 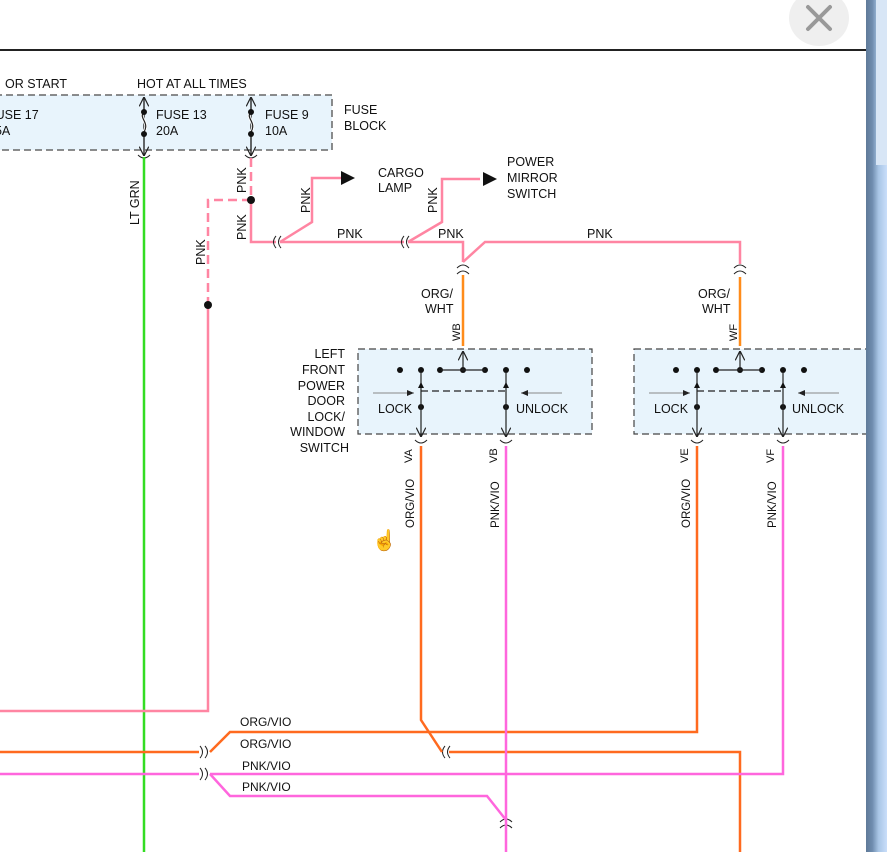 I want to click on header-divider, so click(x=433, y=50).